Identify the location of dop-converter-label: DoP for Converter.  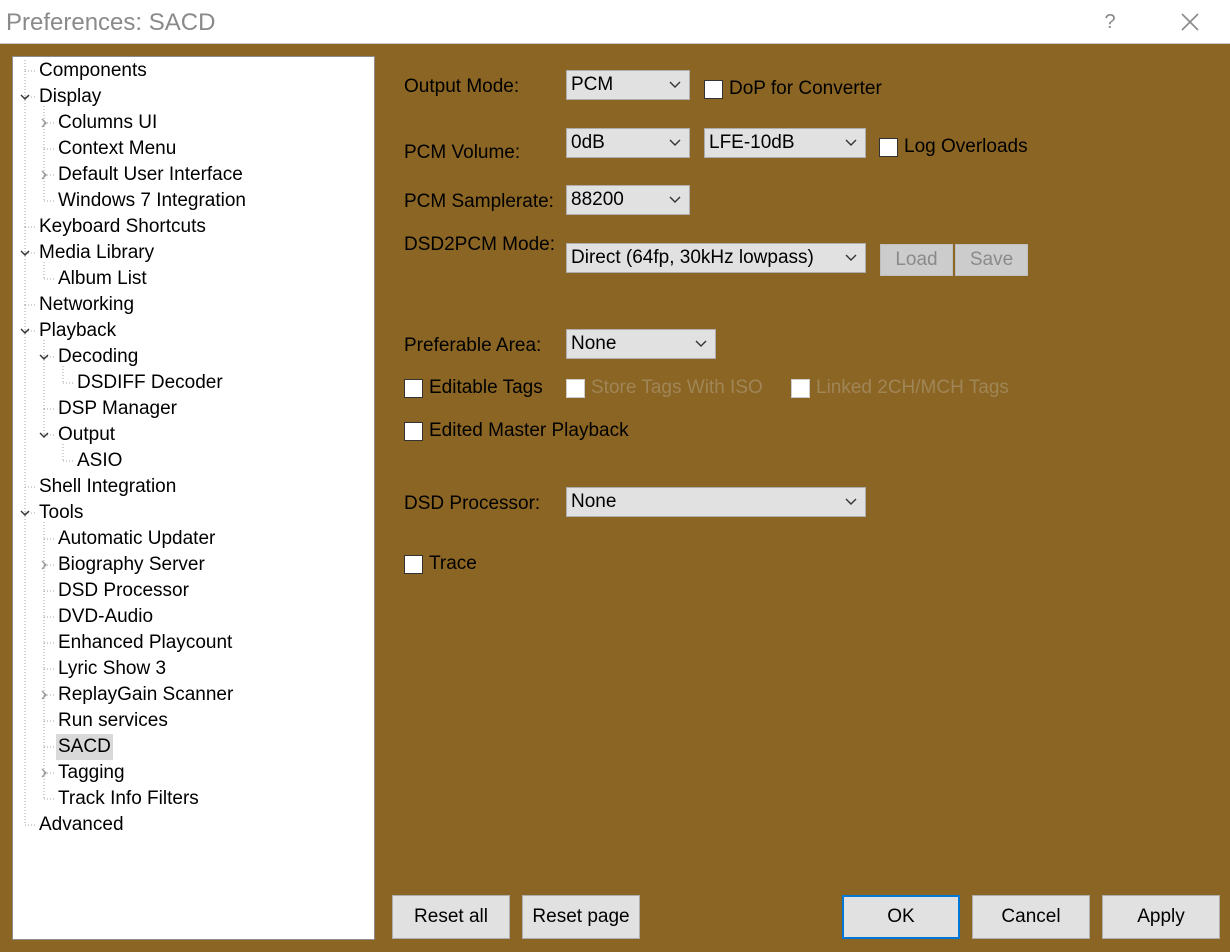
(805, 88).